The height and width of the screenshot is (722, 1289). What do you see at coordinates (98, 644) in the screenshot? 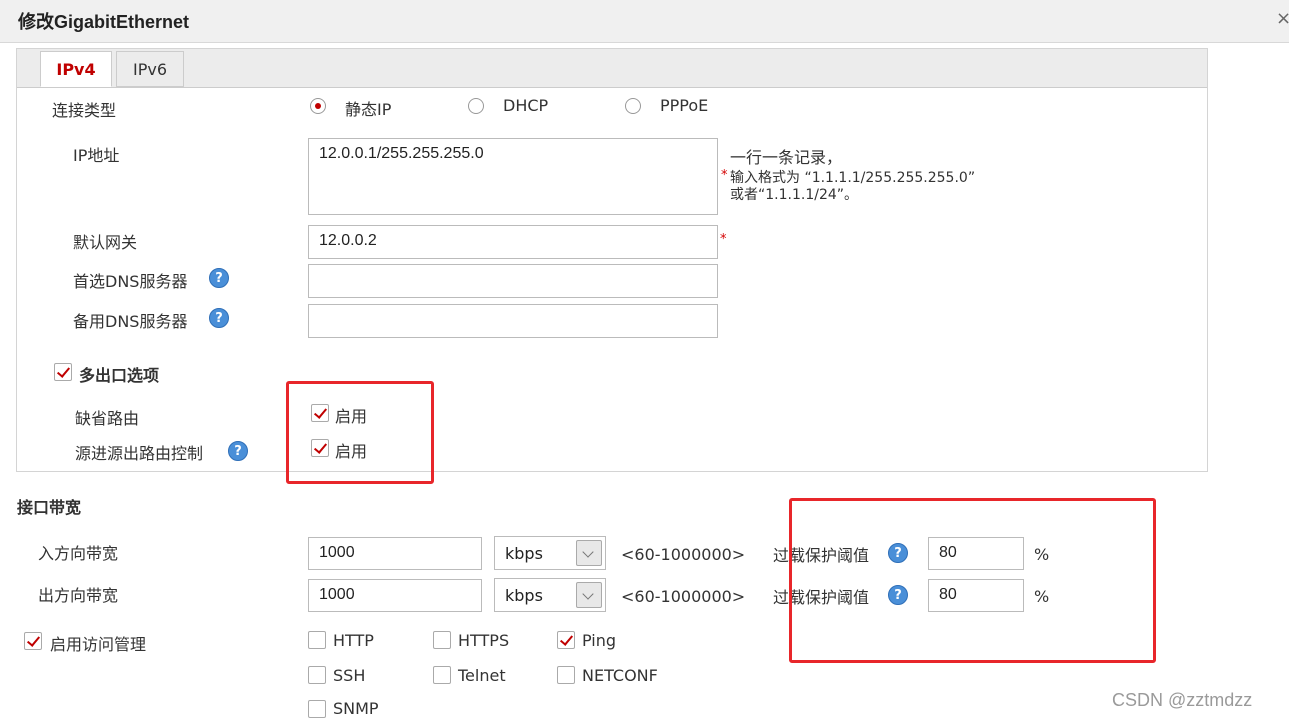
I see `access-mgmt-label: 启用访问管理` at bounding box center [98, 644].